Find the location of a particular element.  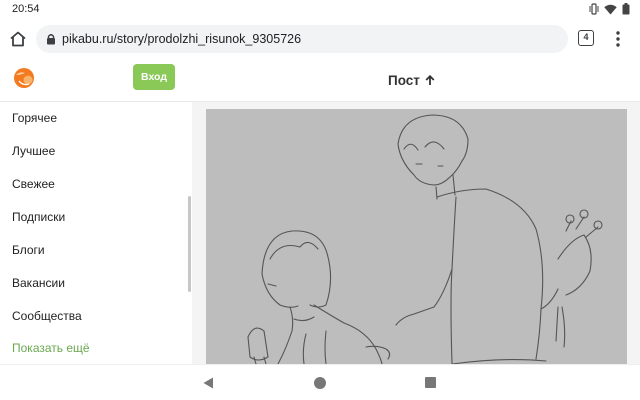

wifi-icon is located at coordinates (610, 9).